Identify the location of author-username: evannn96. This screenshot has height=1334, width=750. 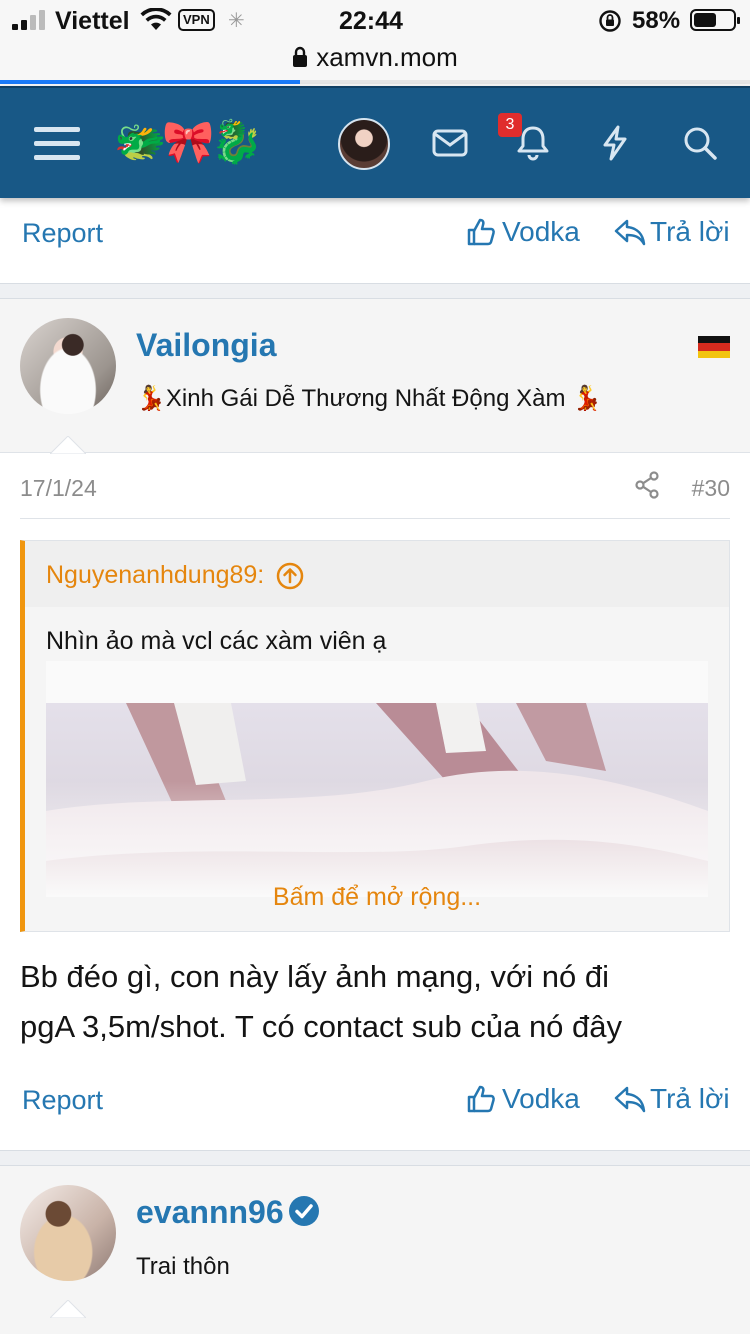
(210, 1212).